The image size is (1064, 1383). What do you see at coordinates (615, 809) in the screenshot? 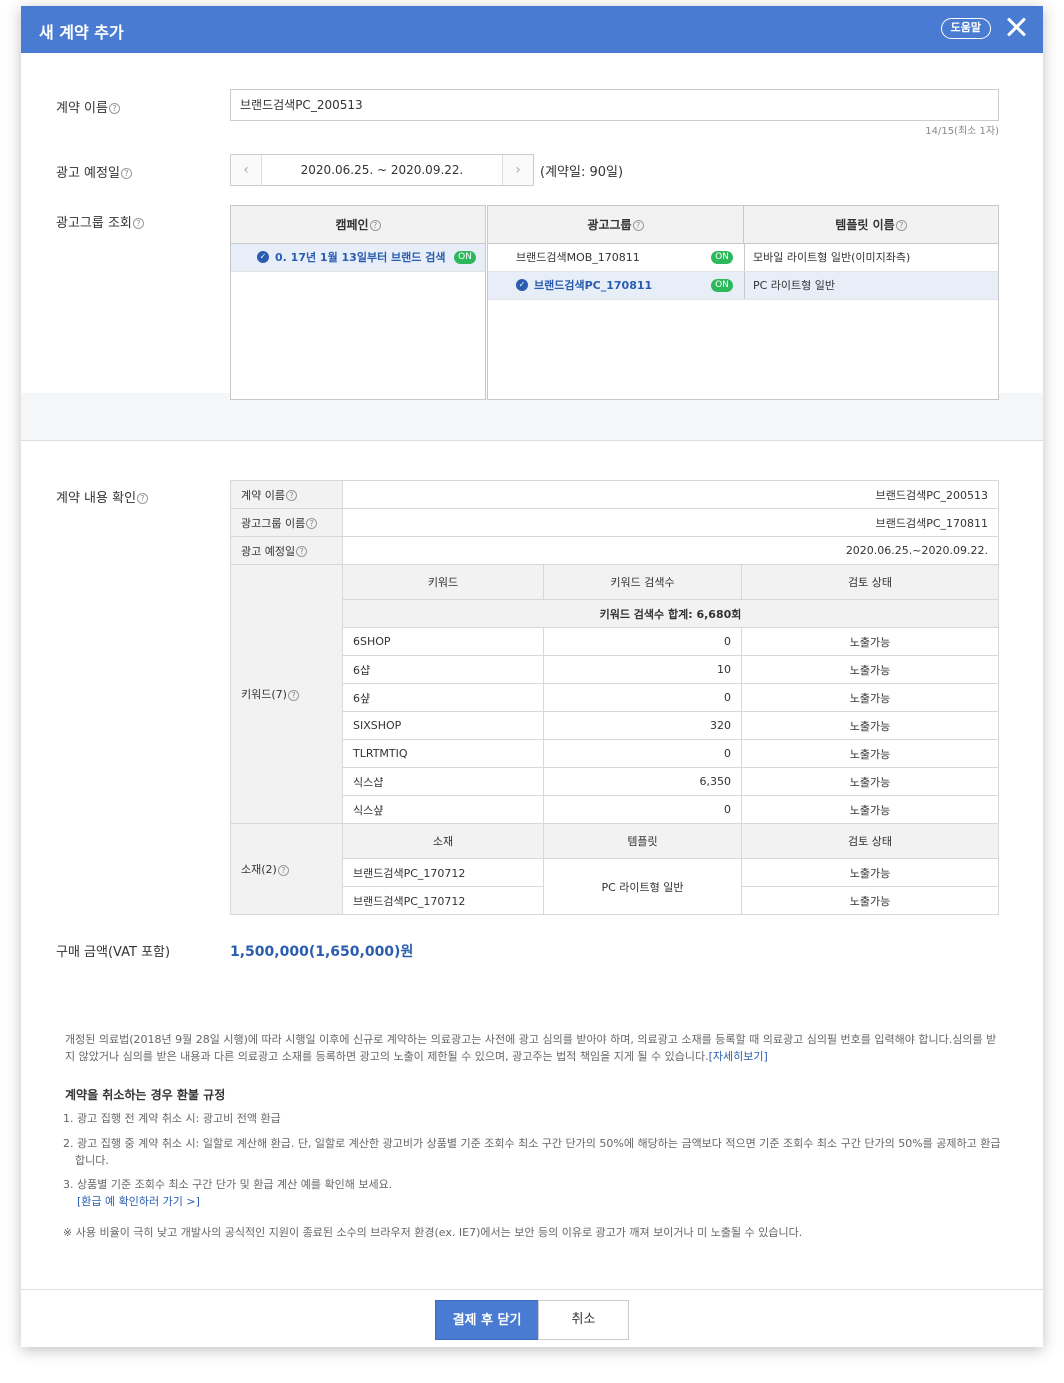
I see `keyword-row: 식스샾 0 노출가능` at bounding box center [615, 809].